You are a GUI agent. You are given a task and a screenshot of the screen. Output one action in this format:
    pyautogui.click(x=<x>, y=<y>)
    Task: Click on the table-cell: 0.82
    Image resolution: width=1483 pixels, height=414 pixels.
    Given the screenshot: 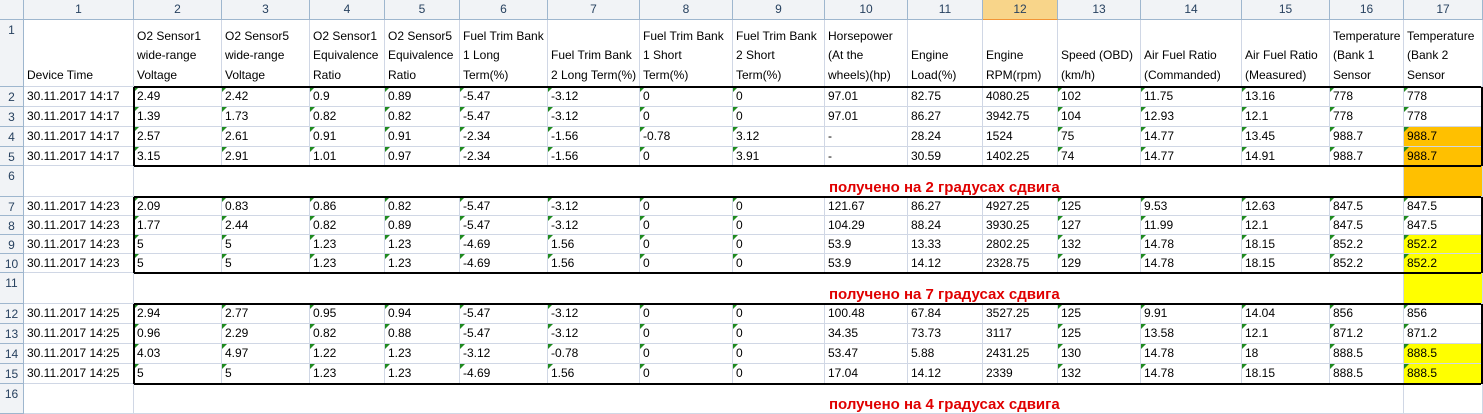 What is the action you would take?
    pyautogui.click(x=422, y=206)
    